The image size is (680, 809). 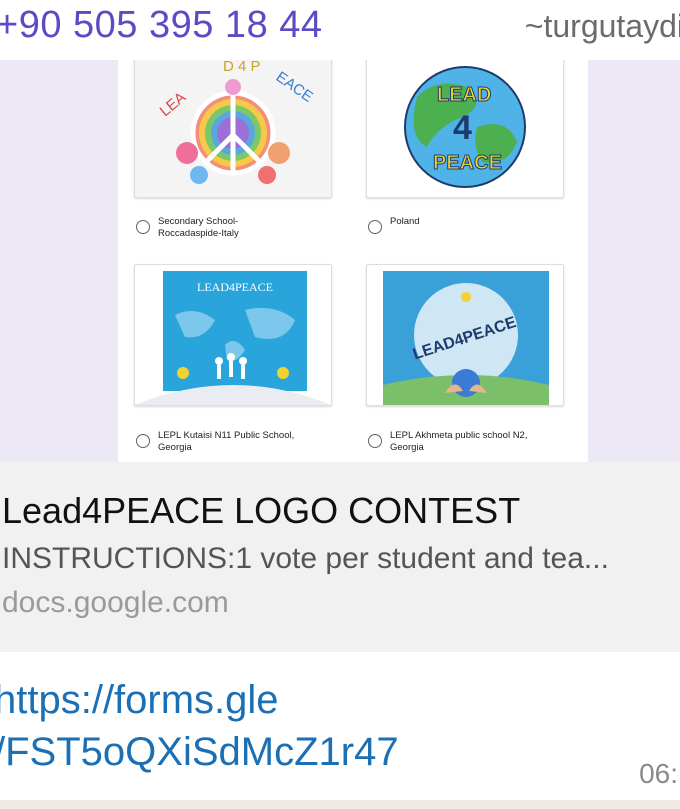 What do you see at coordinates (459, 441) in the screenshot?
I see `option-label: LEPL Akhmeta public school N2, Georgia` at bounding box center [459, 441].